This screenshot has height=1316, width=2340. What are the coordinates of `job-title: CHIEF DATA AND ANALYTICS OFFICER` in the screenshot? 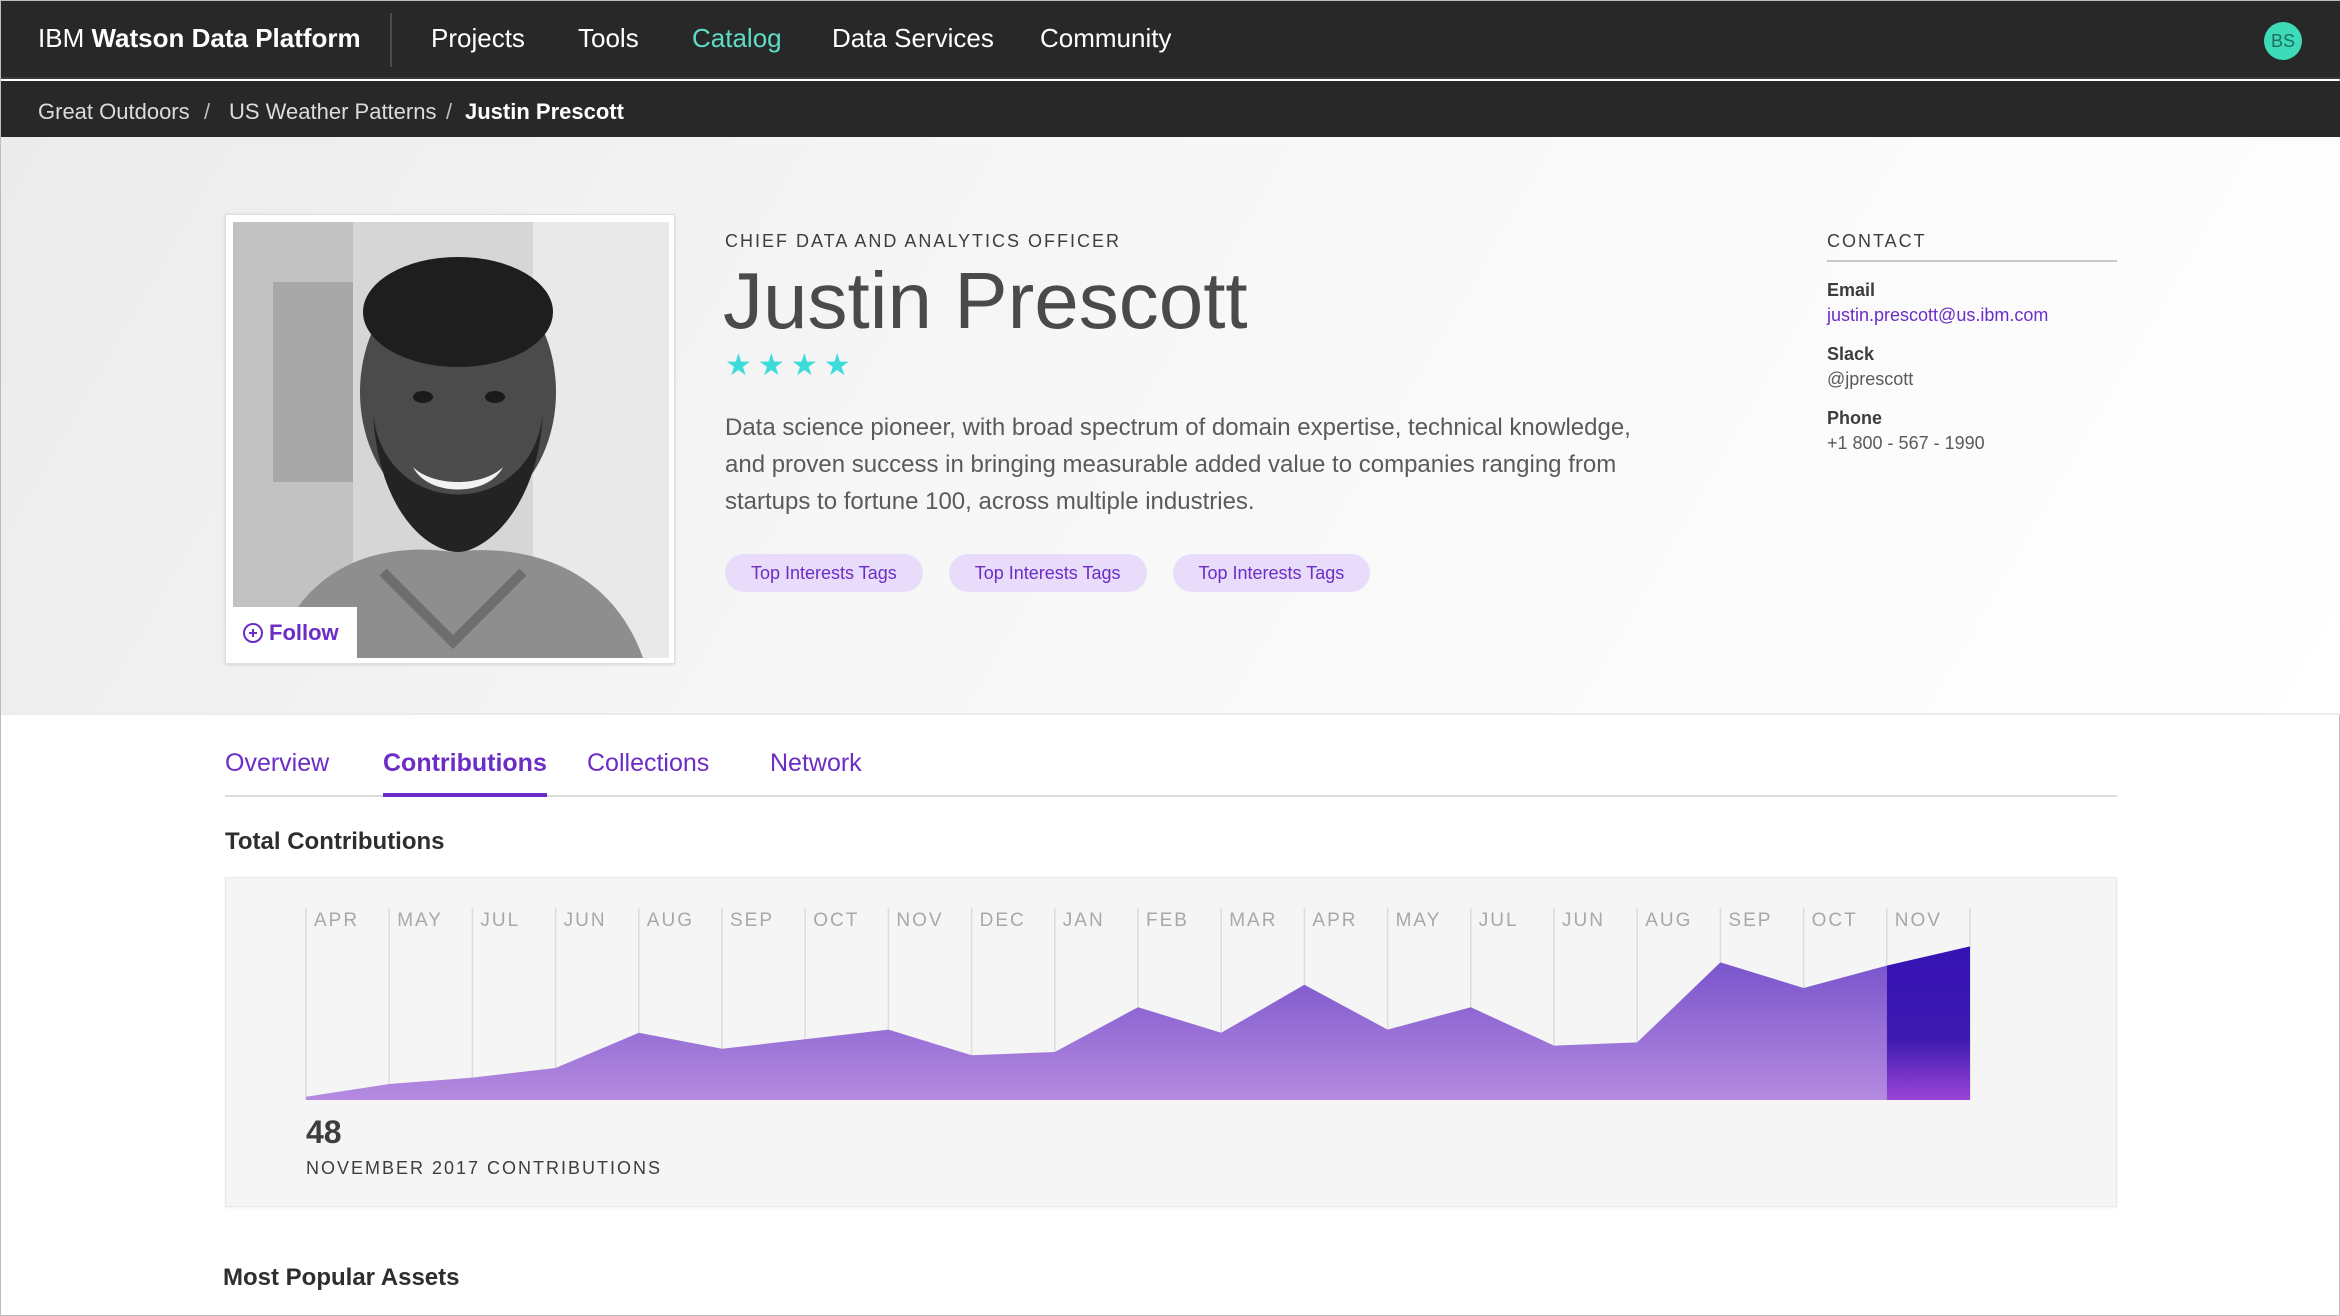 It's located at (923, 241).